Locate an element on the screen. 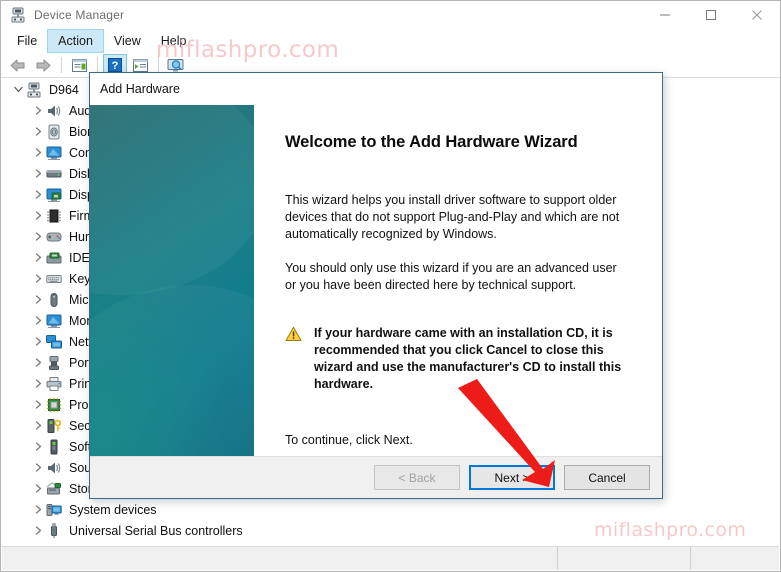 The image size is (781, 572). back-button: < Back is located at coordinates (417, 477).